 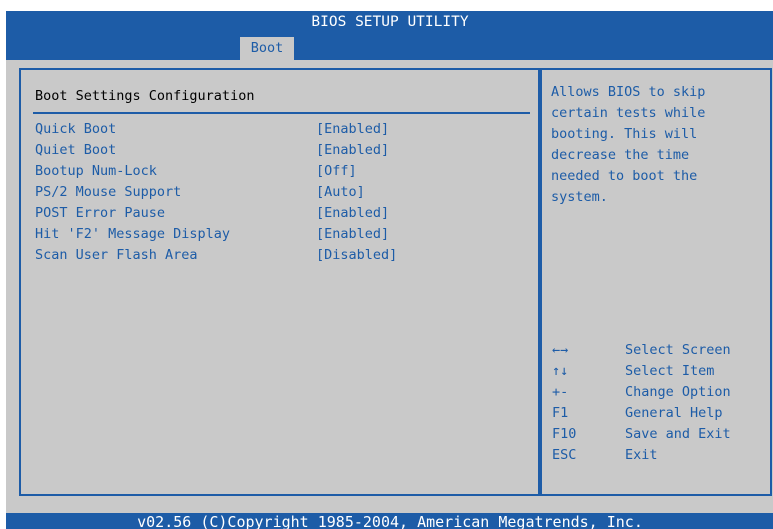 What do you see at coordinates (670, 371) in the screenshot?
I see `key-description: Select Item` at bounding box center [670, 371].